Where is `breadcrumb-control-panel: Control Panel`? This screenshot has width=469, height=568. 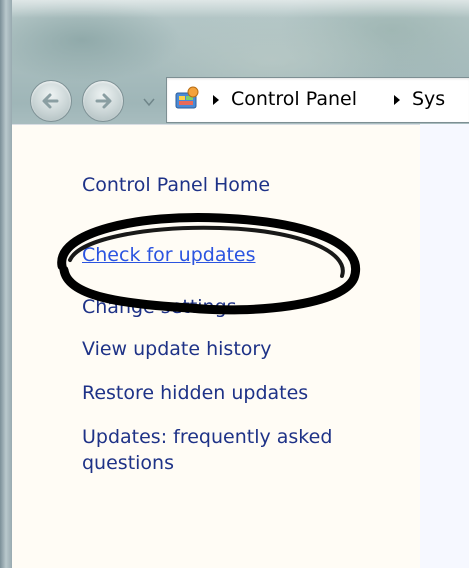 breadcrumb-control-panel: Control Panel is located at coordinates (294, 99).